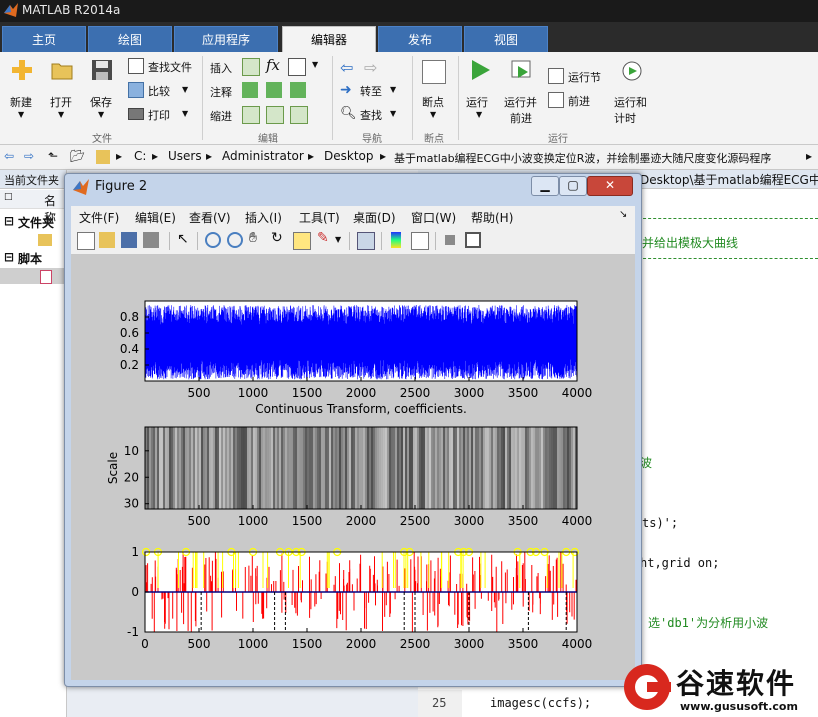  I want to click on comment-button: 注释, so click(221, 92).